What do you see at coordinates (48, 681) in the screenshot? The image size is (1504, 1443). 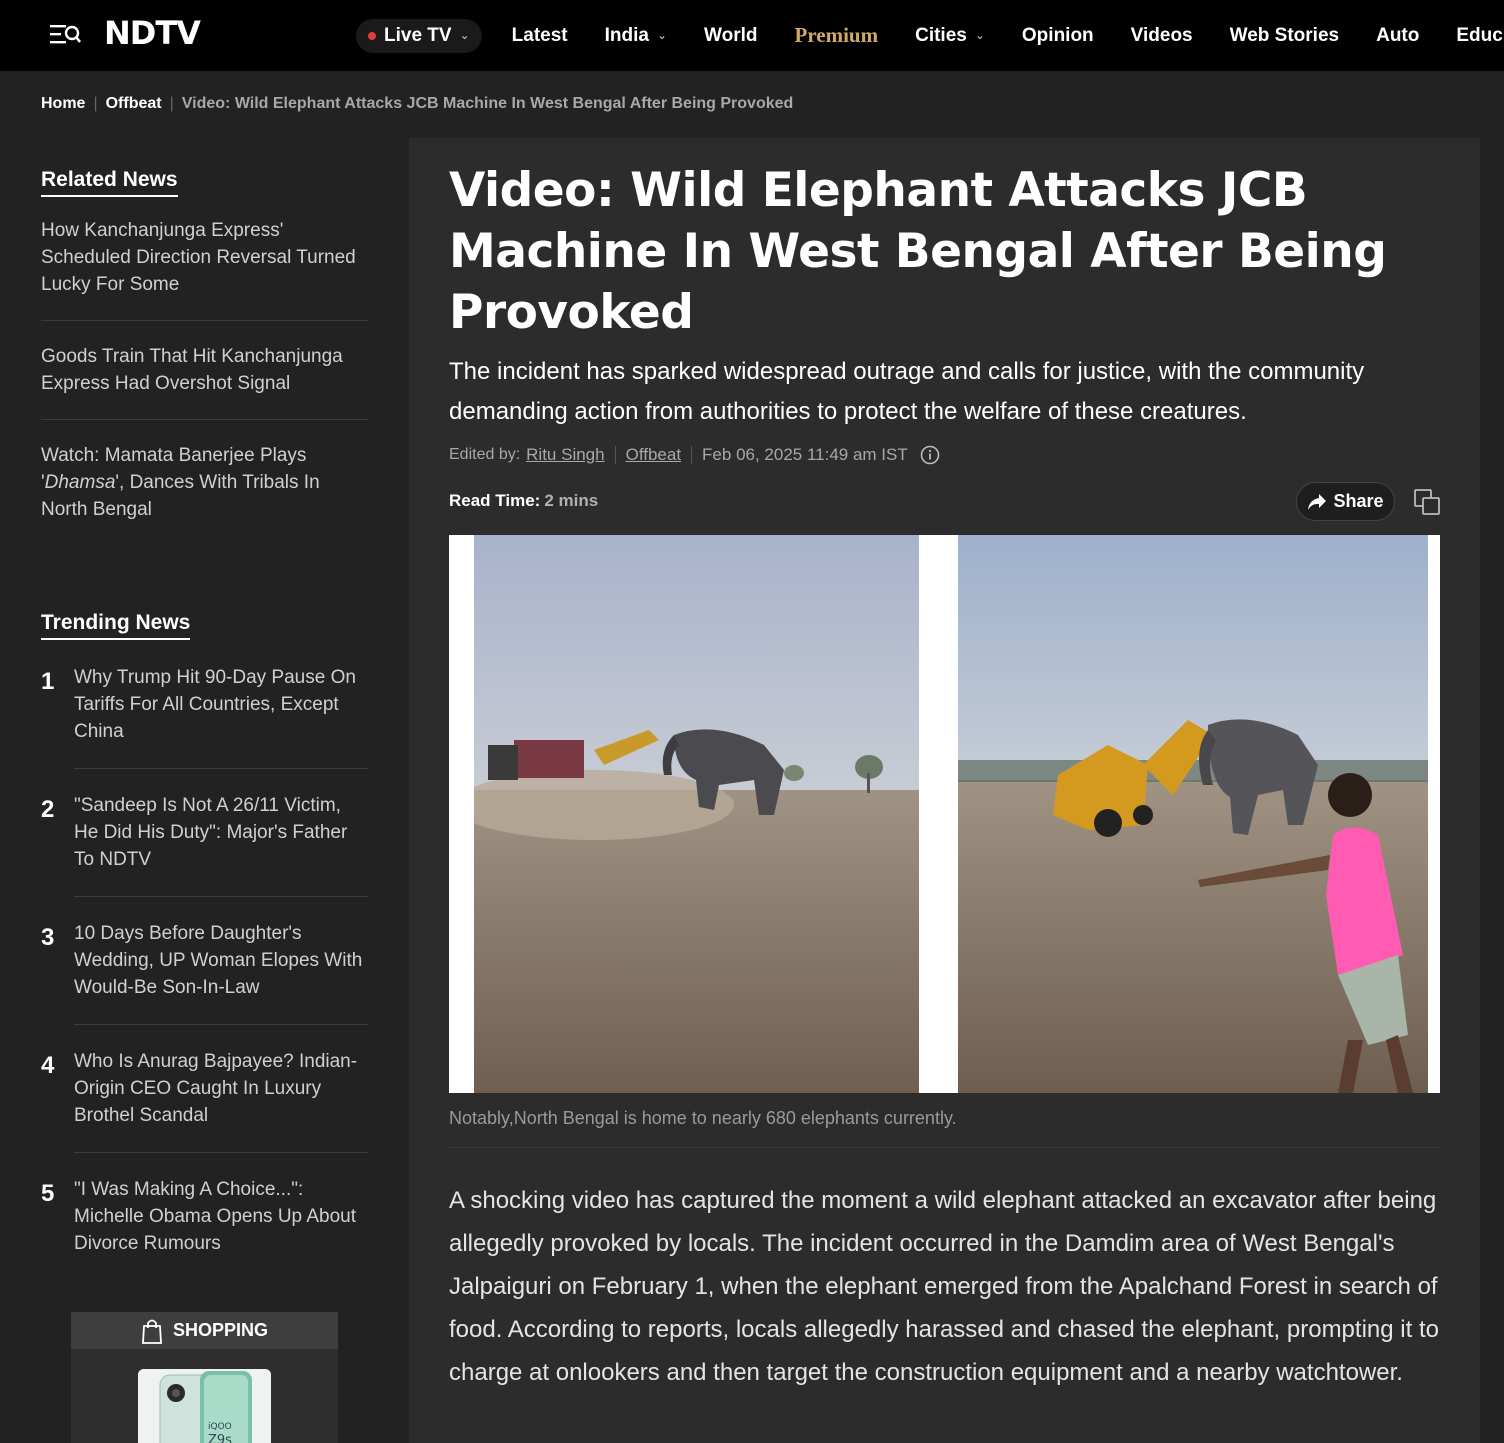 I see `trending-rank: 1` at bounding box center [48, 681].